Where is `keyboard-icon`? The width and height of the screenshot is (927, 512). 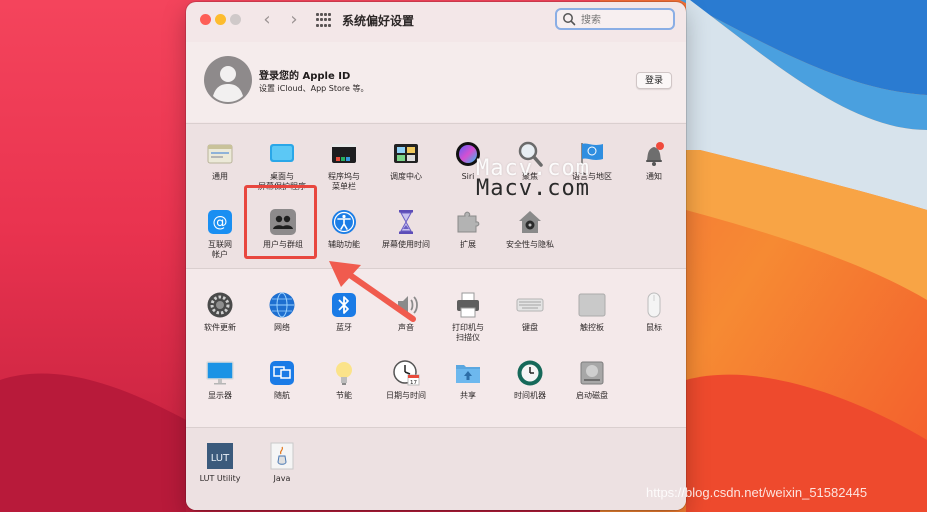
keyboard-icon is located at coordinates (530, 305).